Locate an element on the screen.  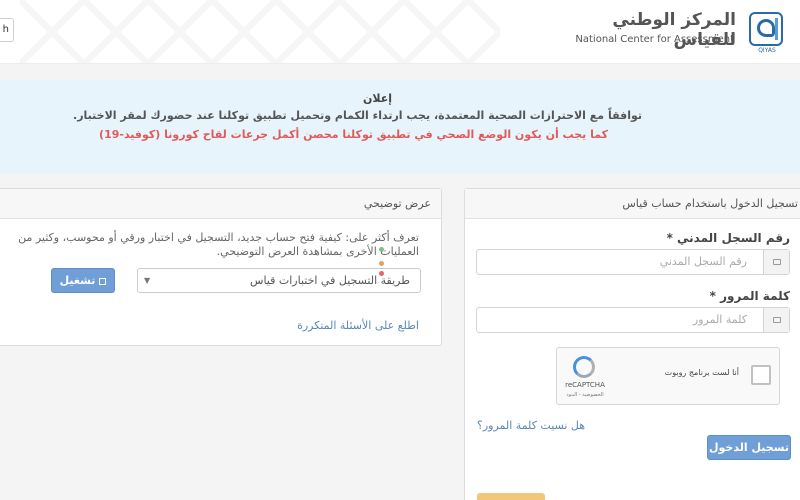
lock-icon is located at coordinates (777, 320).